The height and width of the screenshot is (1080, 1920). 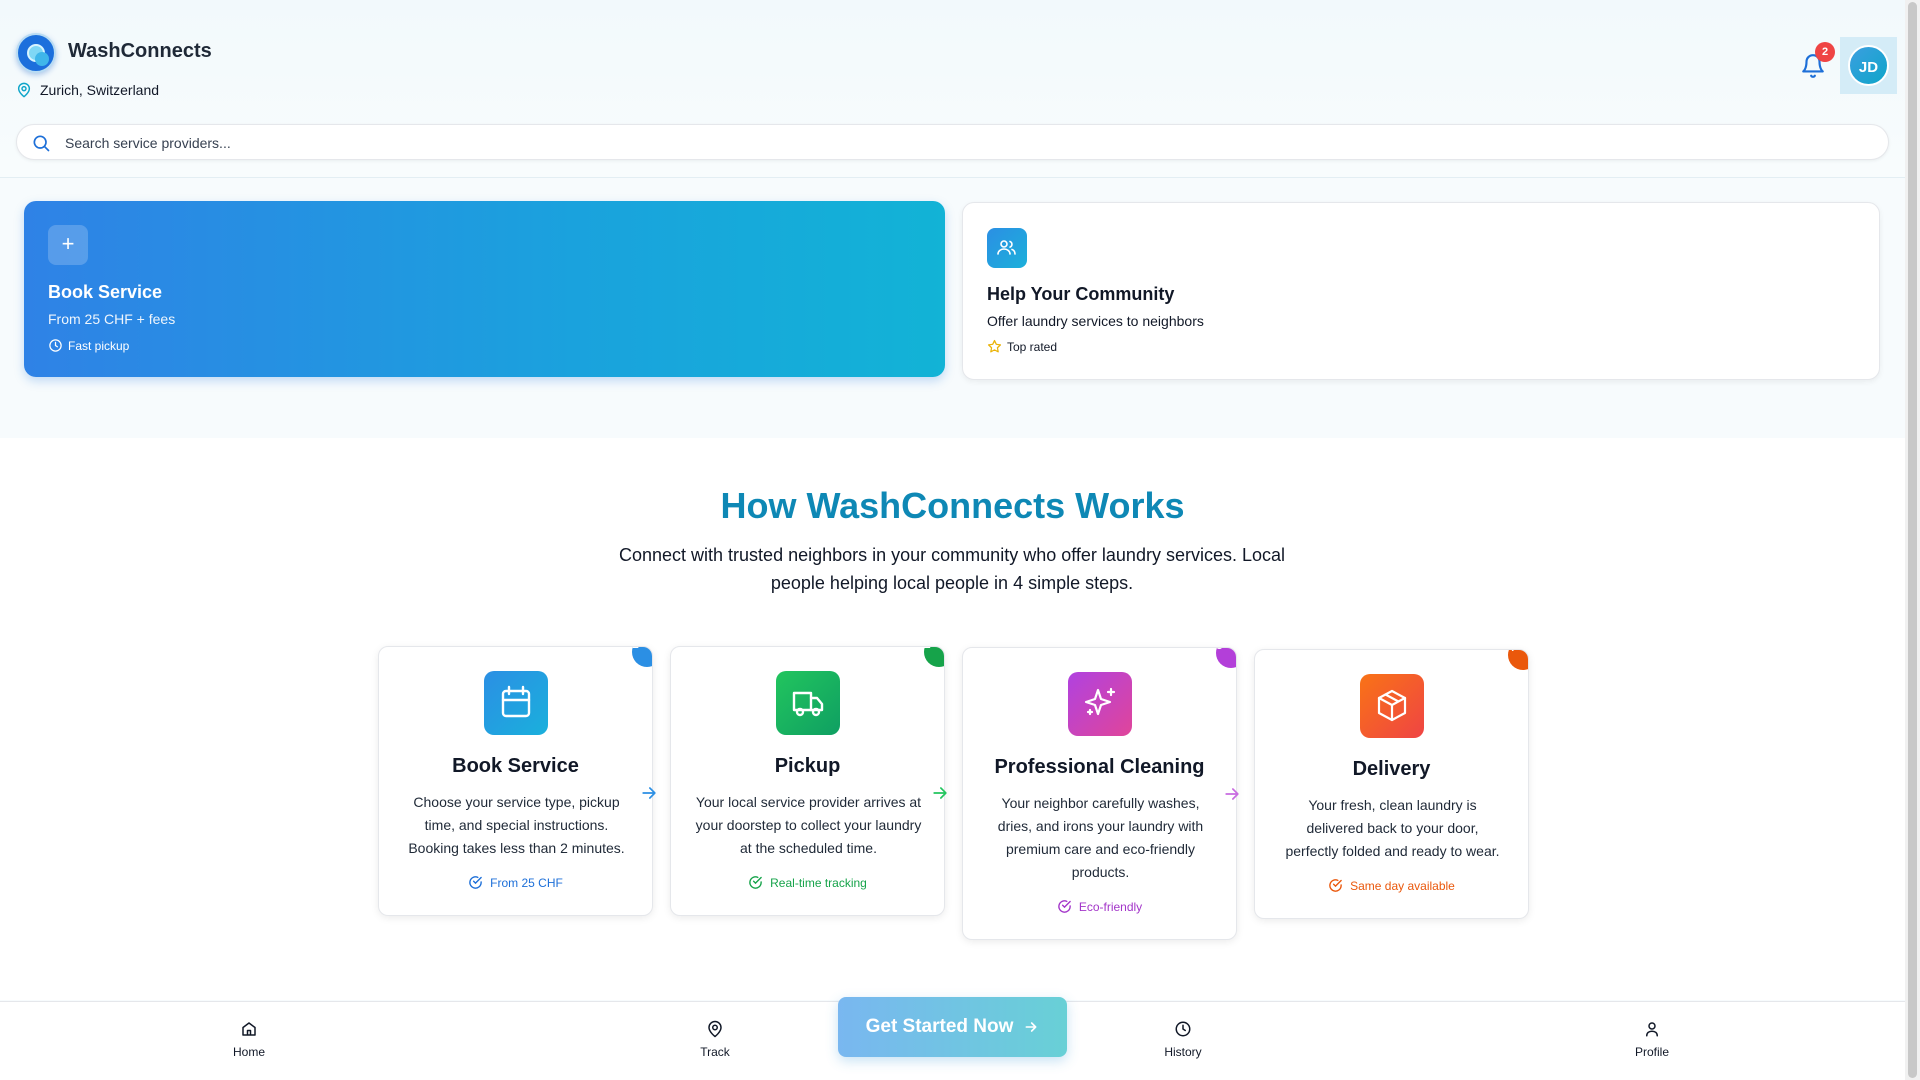 I want to click on nav-home-label: Home, so click(x=248, y=1052).